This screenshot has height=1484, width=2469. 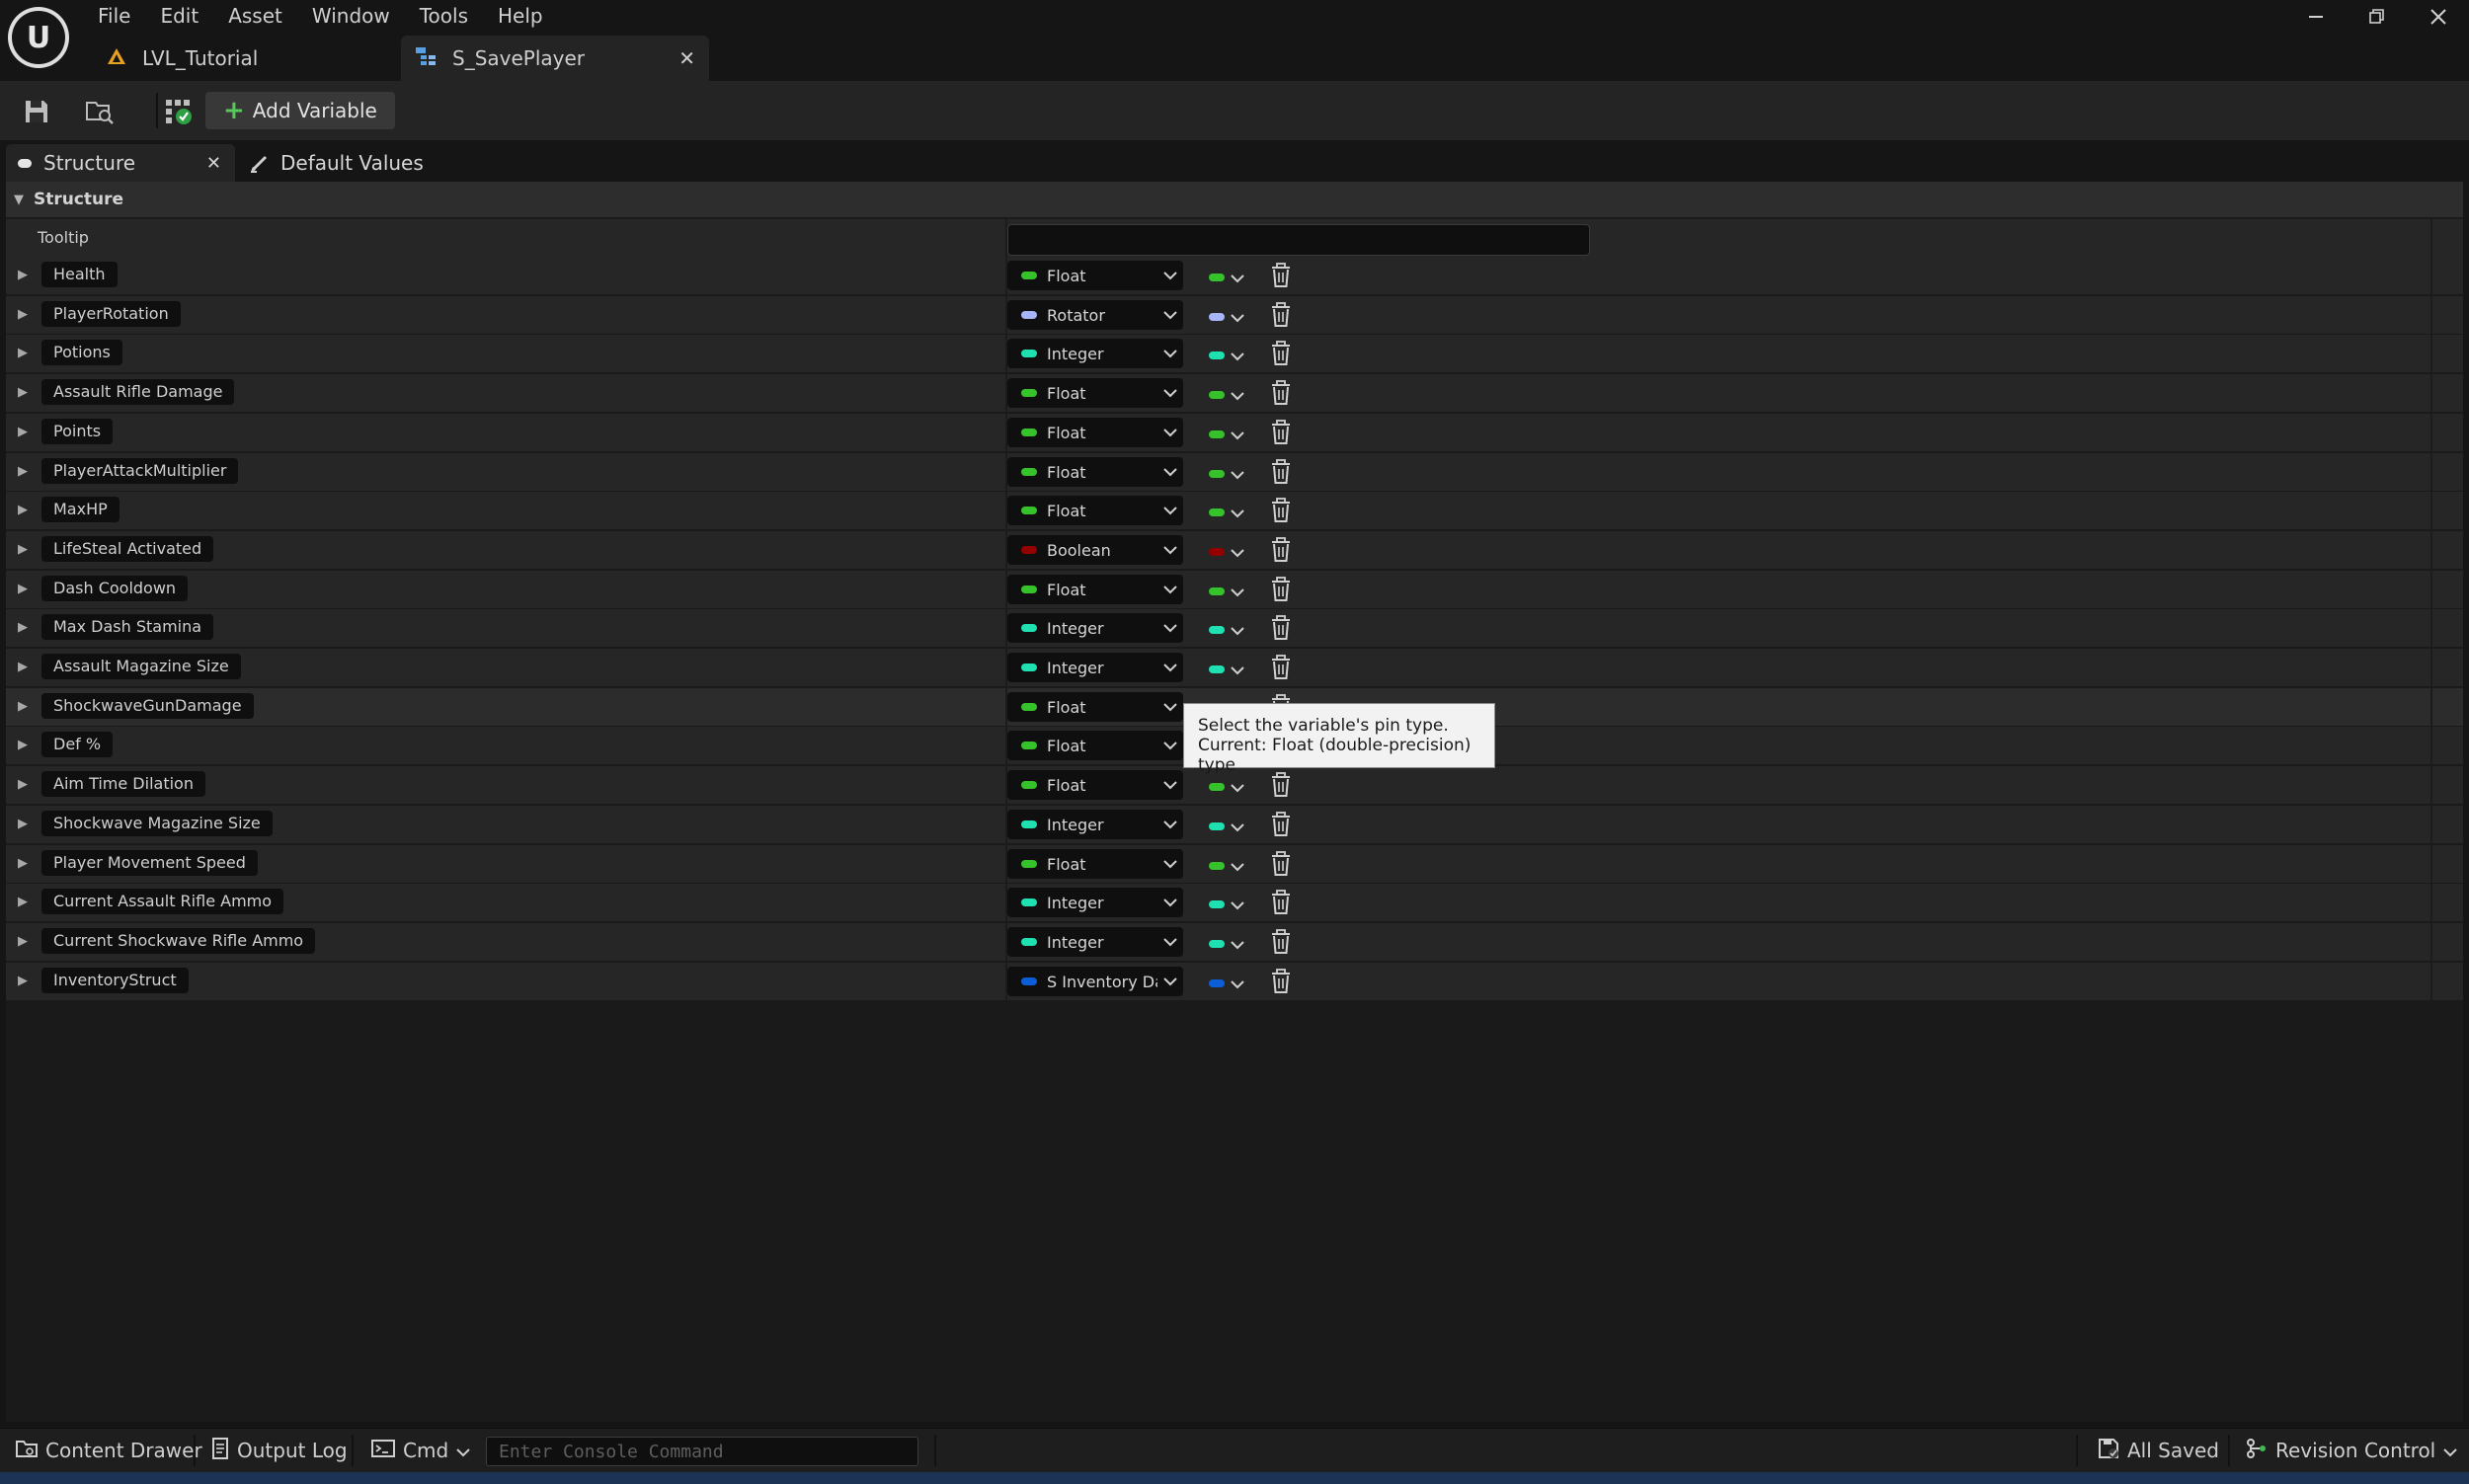 I want to click on variable-name-field: Aim Time Dilation, so click(x=123, y=784).